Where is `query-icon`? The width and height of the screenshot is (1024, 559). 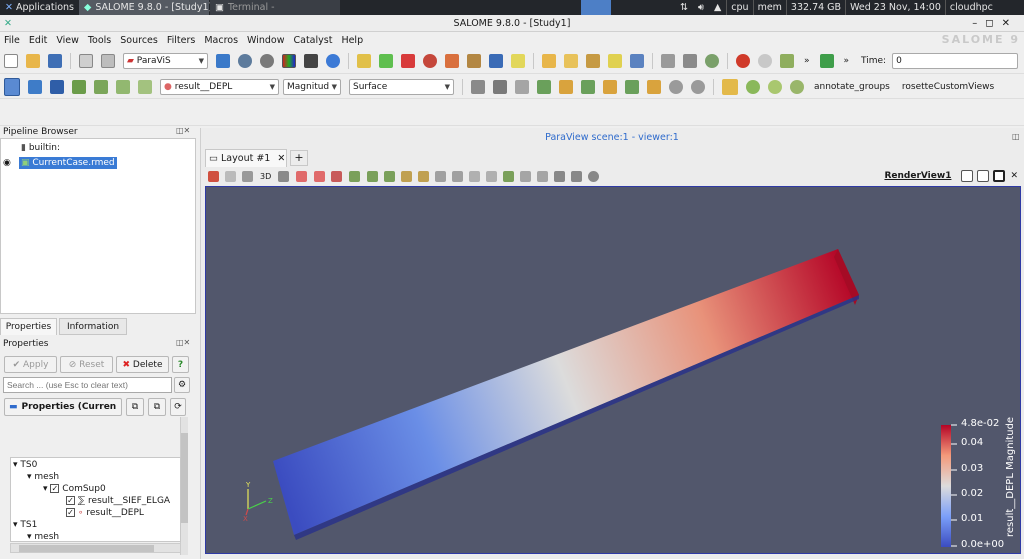
query-icon is located at coordinates (475, 176).